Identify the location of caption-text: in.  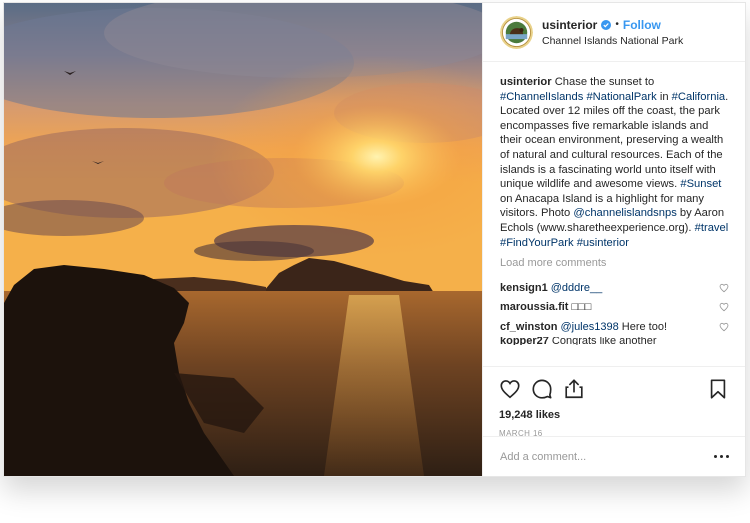
(664, 96).